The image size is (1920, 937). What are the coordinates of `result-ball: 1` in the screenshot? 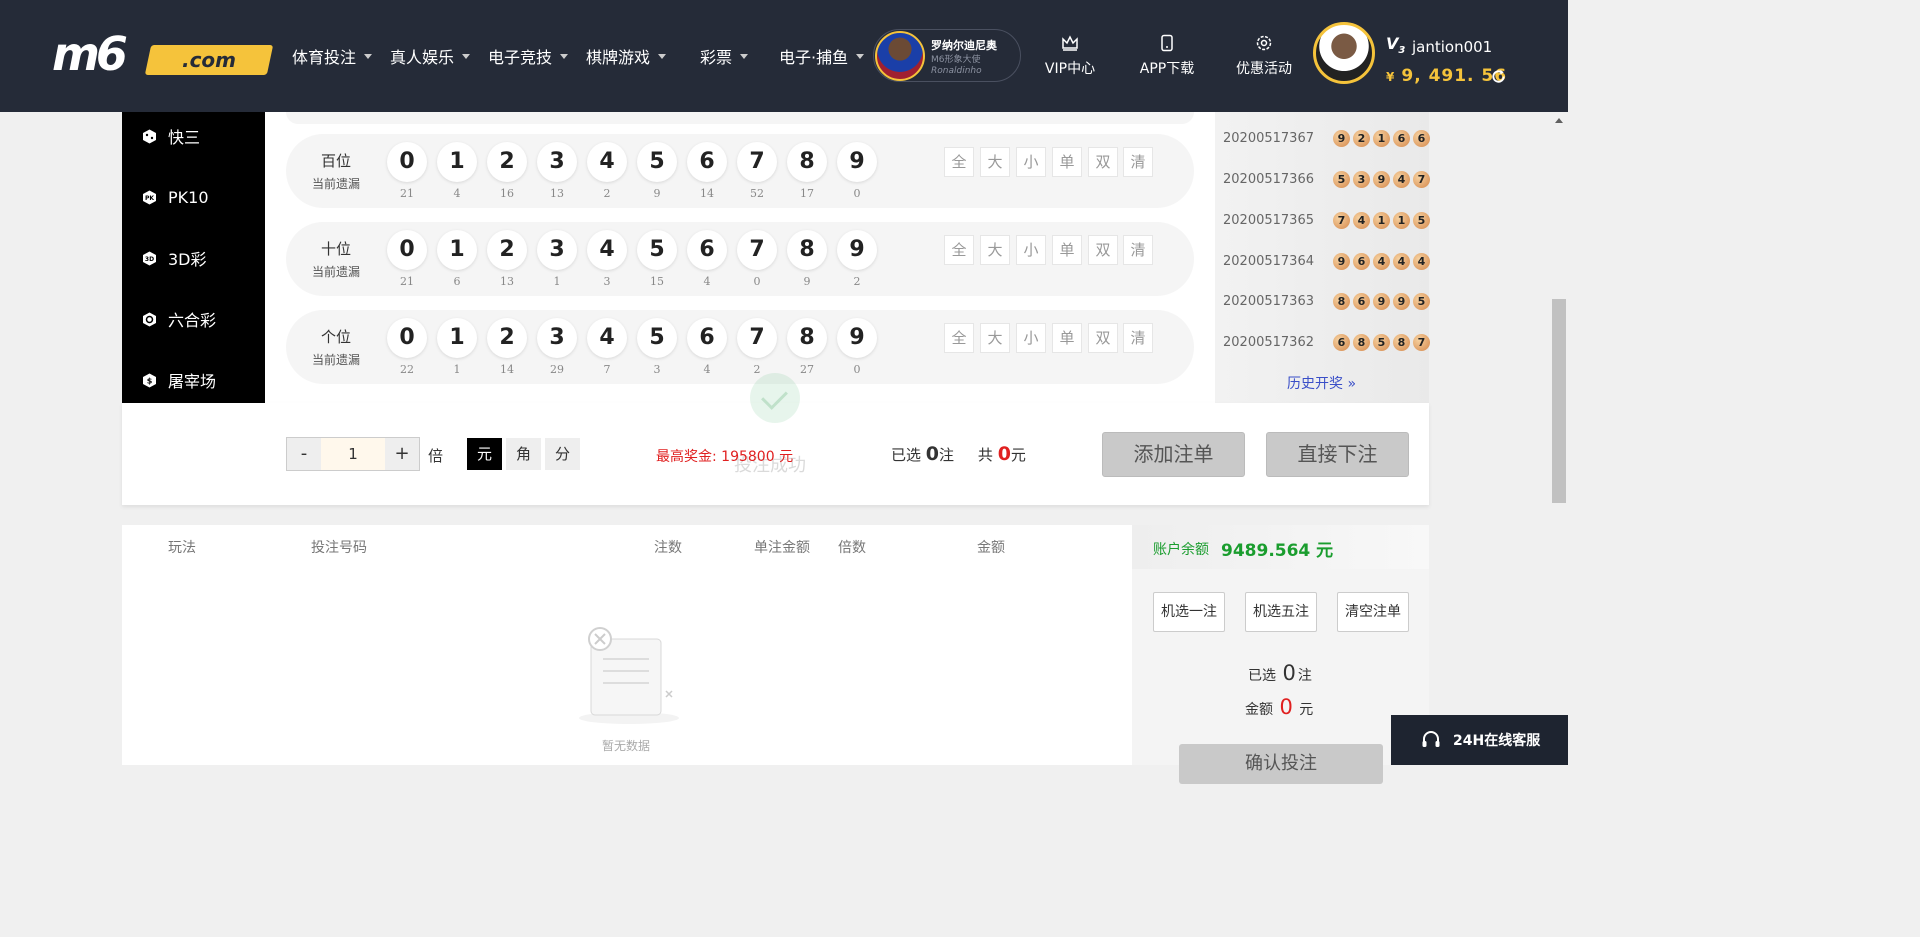 It's located at (1381, 220).